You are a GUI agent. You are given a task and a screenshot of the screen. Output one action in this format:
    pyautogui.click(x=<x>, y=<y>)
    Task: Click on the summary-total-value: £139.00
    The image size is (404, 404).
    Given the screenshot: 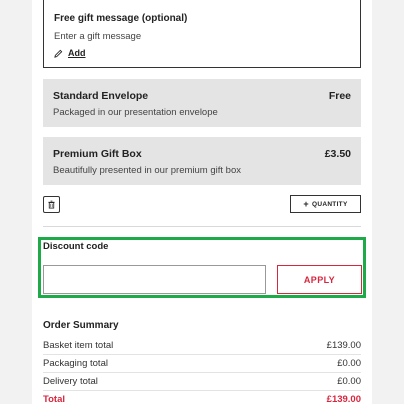 What is the action you would take?
    pyautogui.click(x=343, y=399)
    